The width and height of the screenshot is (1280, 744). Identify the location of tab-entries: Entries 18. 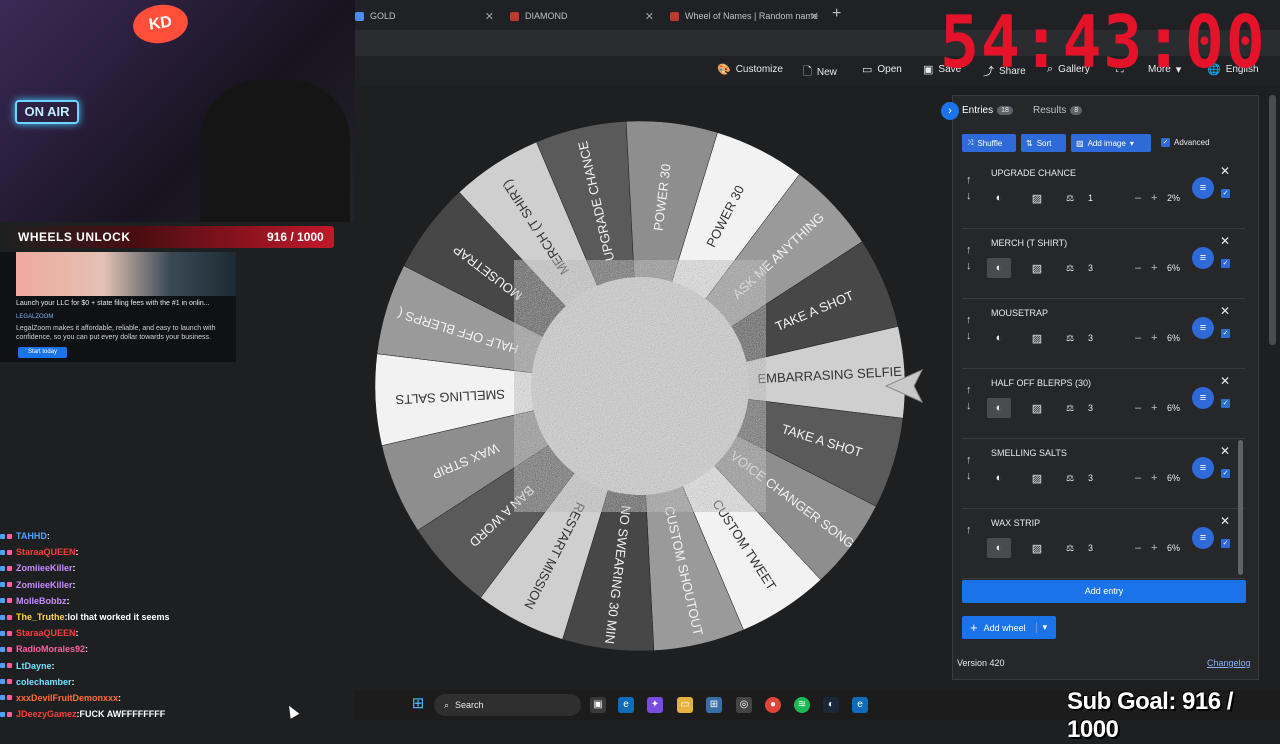
(987, 110).